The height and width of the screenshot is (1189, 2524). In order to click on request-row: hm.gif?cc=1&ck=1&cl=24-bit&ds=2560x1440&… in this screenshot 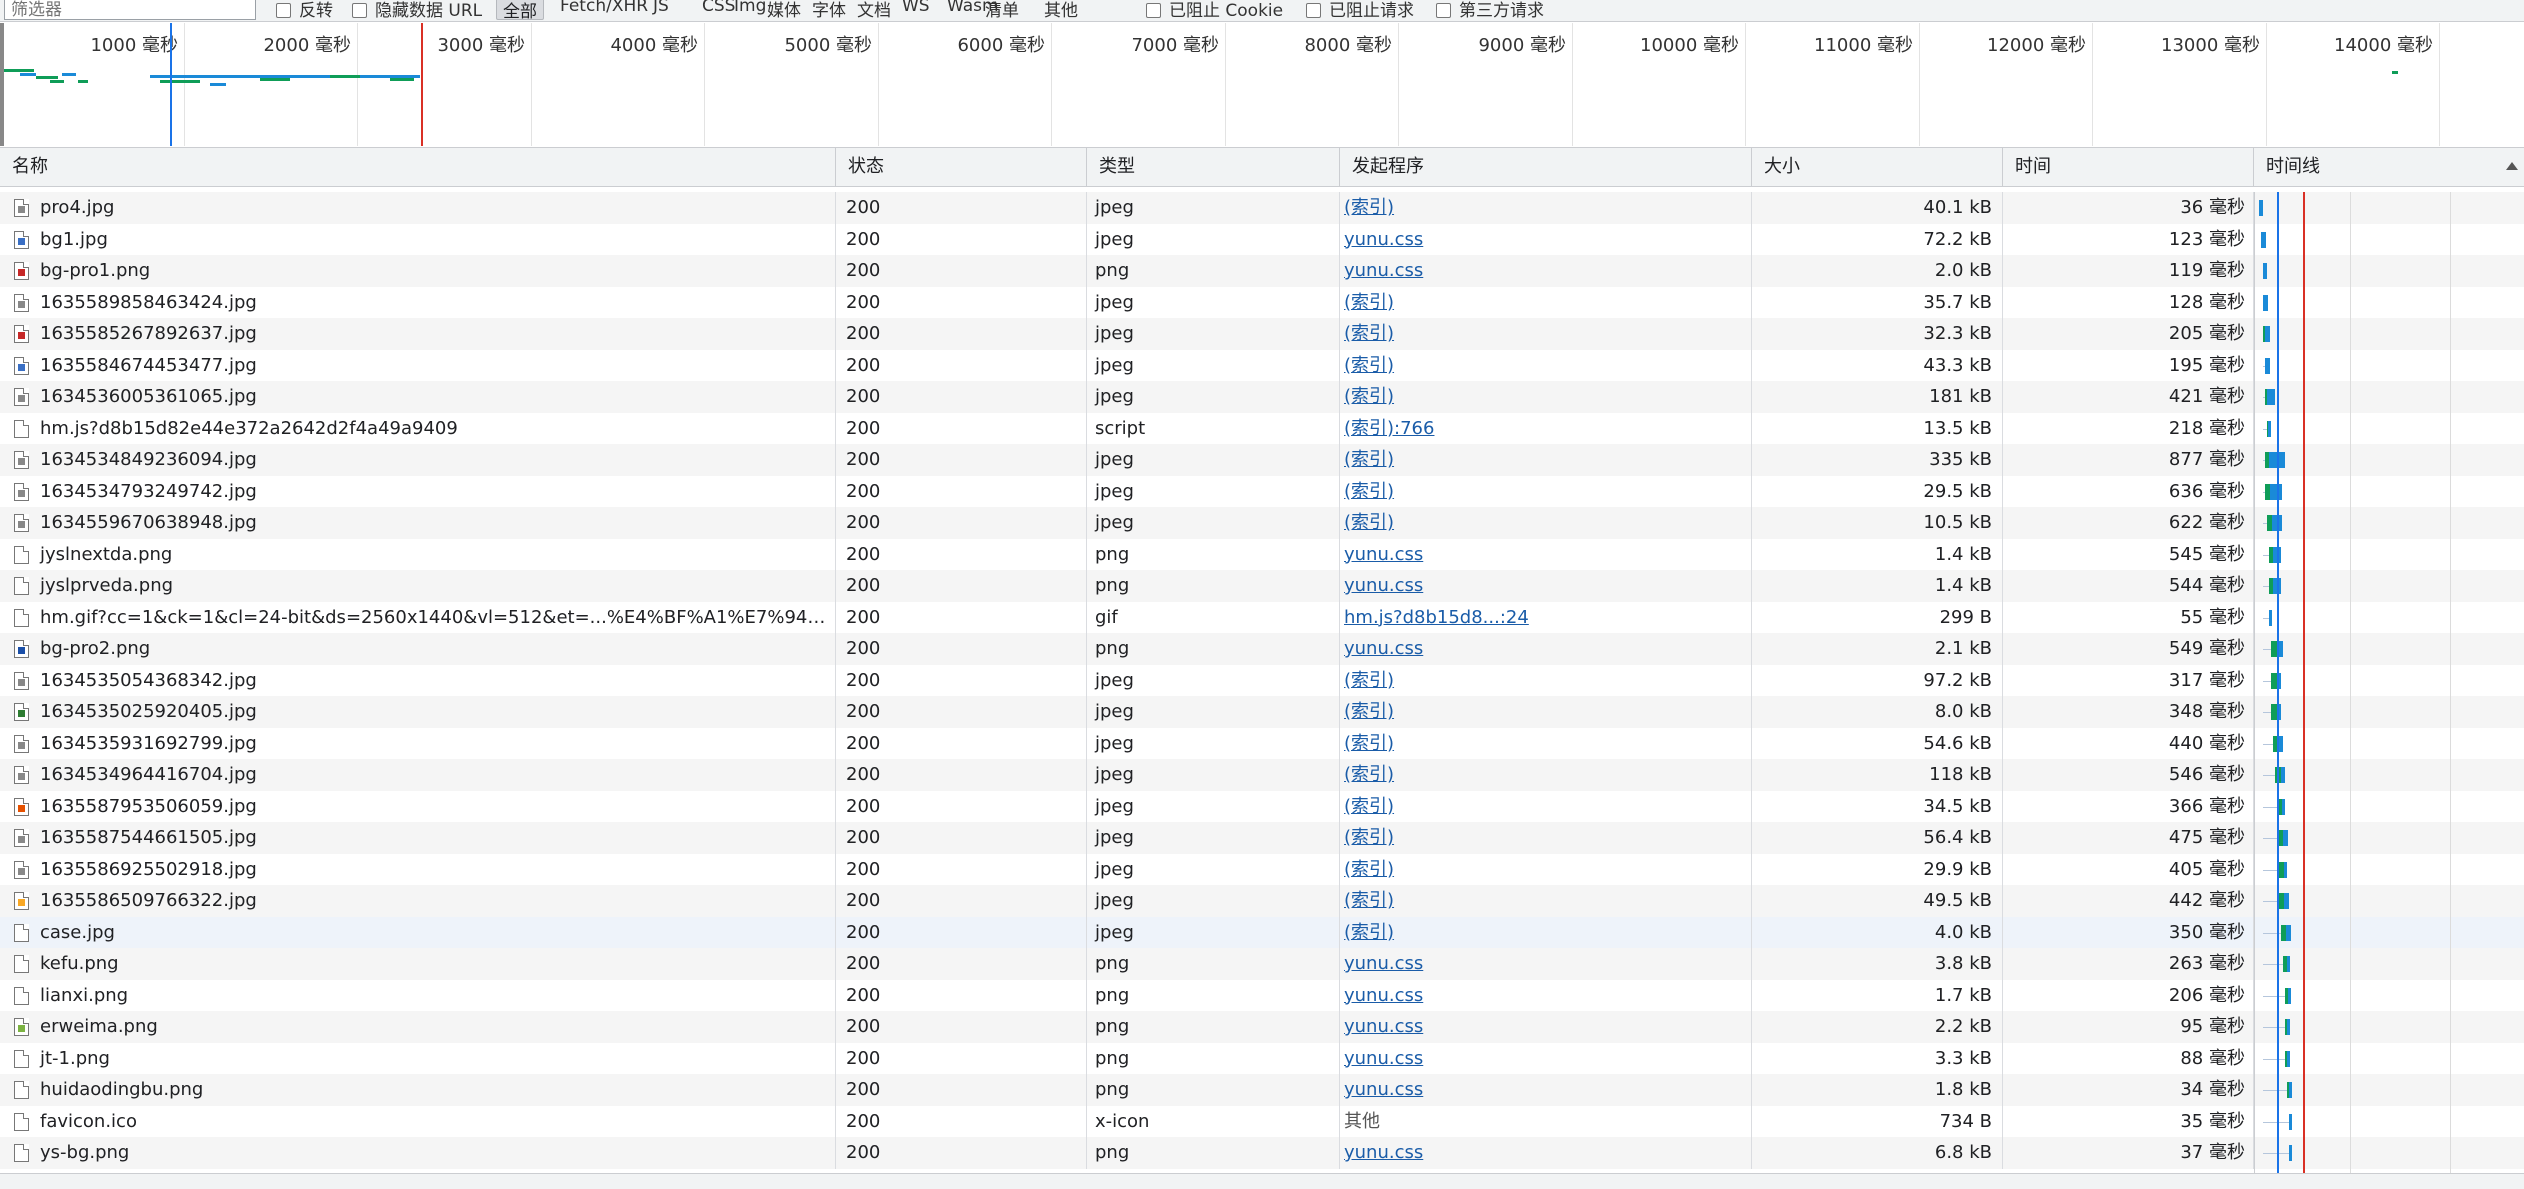, I will do `click(1127, 617)`.